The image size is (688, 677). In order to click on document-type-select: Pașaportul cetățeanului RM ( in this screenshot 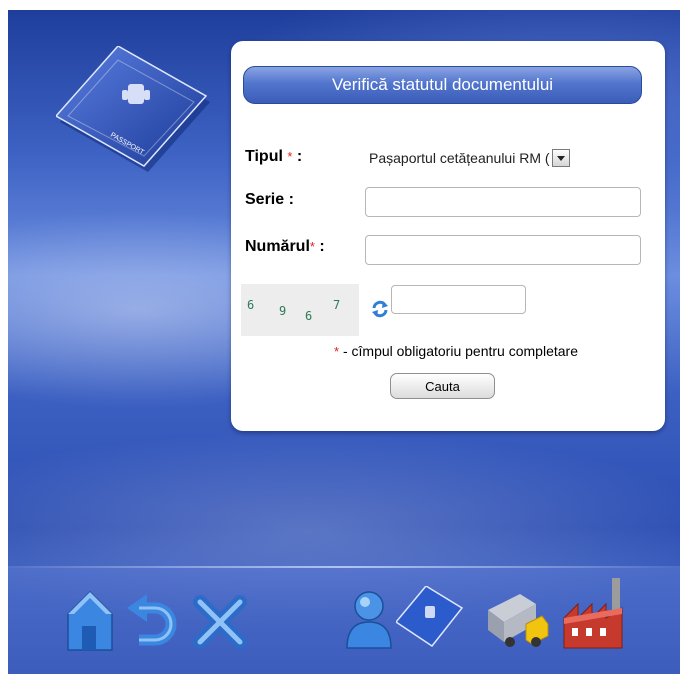, I will do `click(504, 157)`.